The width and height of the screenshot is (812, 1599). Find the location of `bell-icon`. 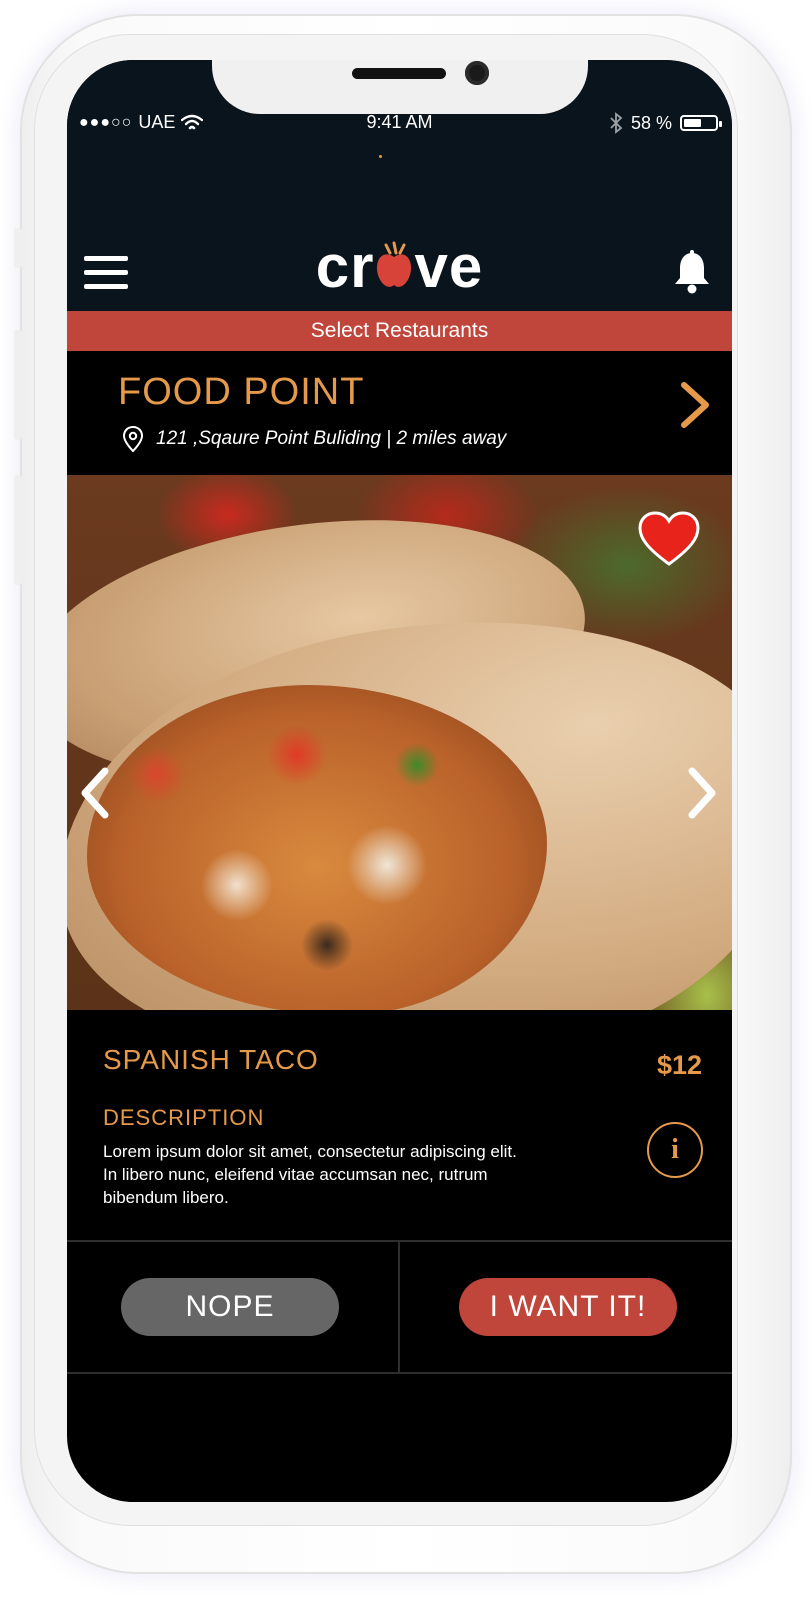

bell-icon is located at coordinates (692, 272).